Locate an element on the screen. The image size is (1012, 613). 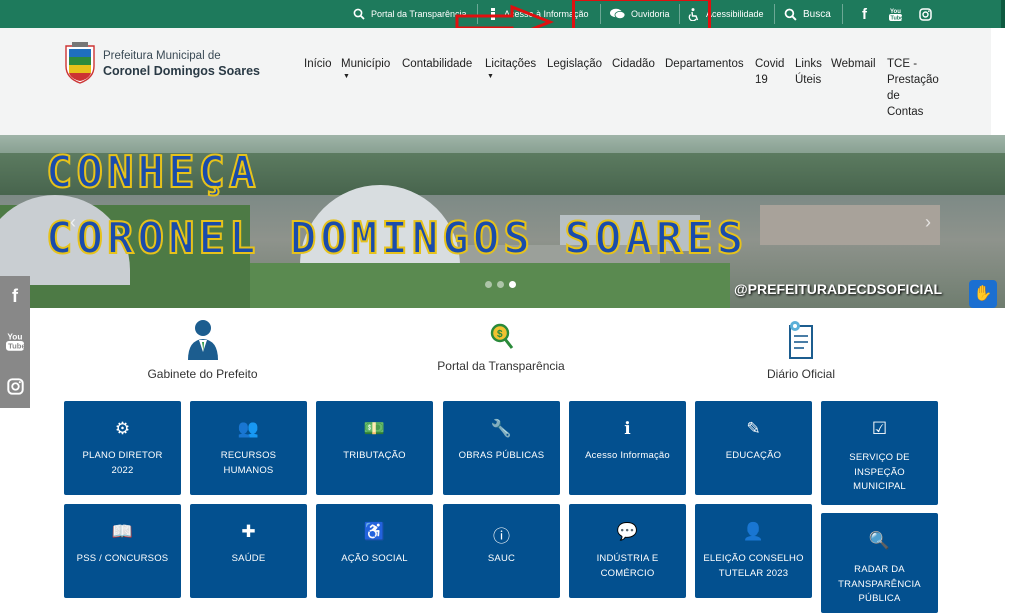
nav-links-uteis: Links Úteis is located at coordinates (808, 72).